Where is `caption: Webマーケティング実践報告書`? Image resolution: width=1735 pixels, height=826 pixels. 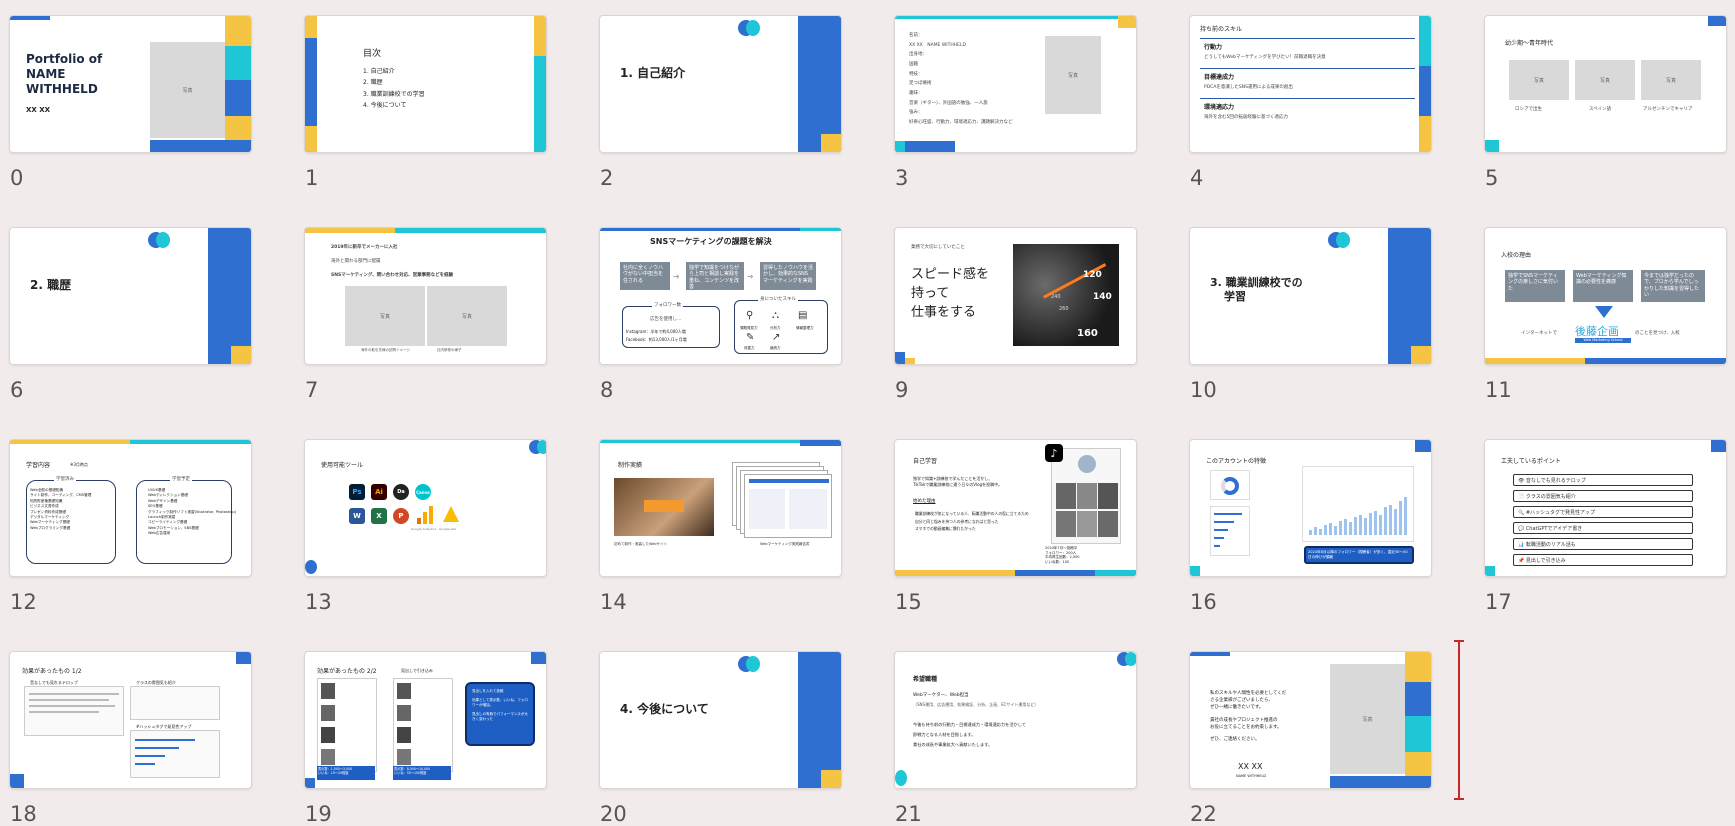
caption: Webマーケティング実践報告書 is located at coordinates (785, 544).